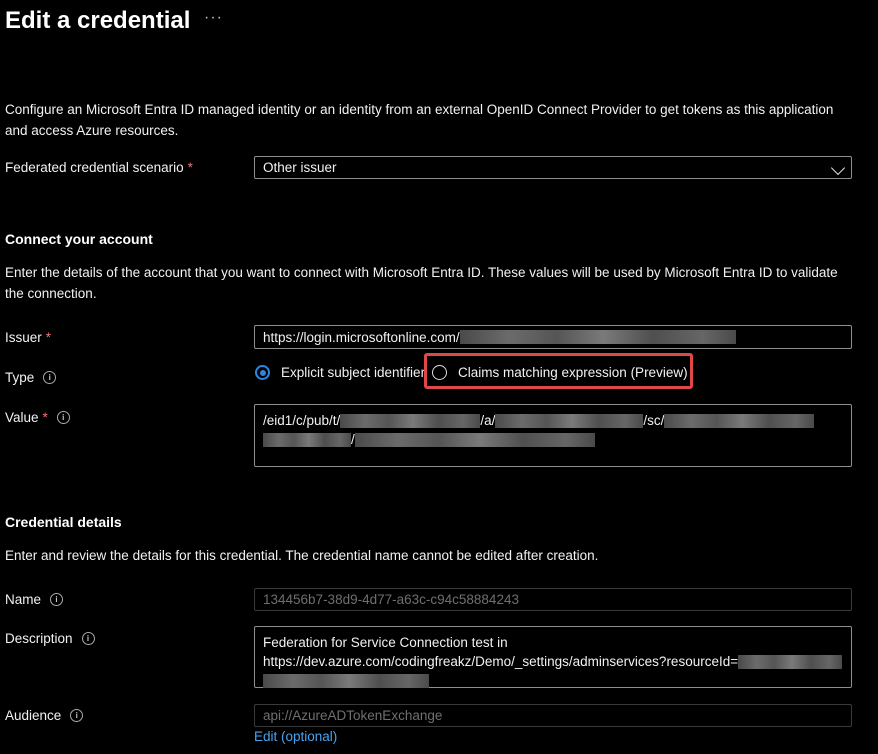  I want to click on type-label: Type i, so click(31, 377).